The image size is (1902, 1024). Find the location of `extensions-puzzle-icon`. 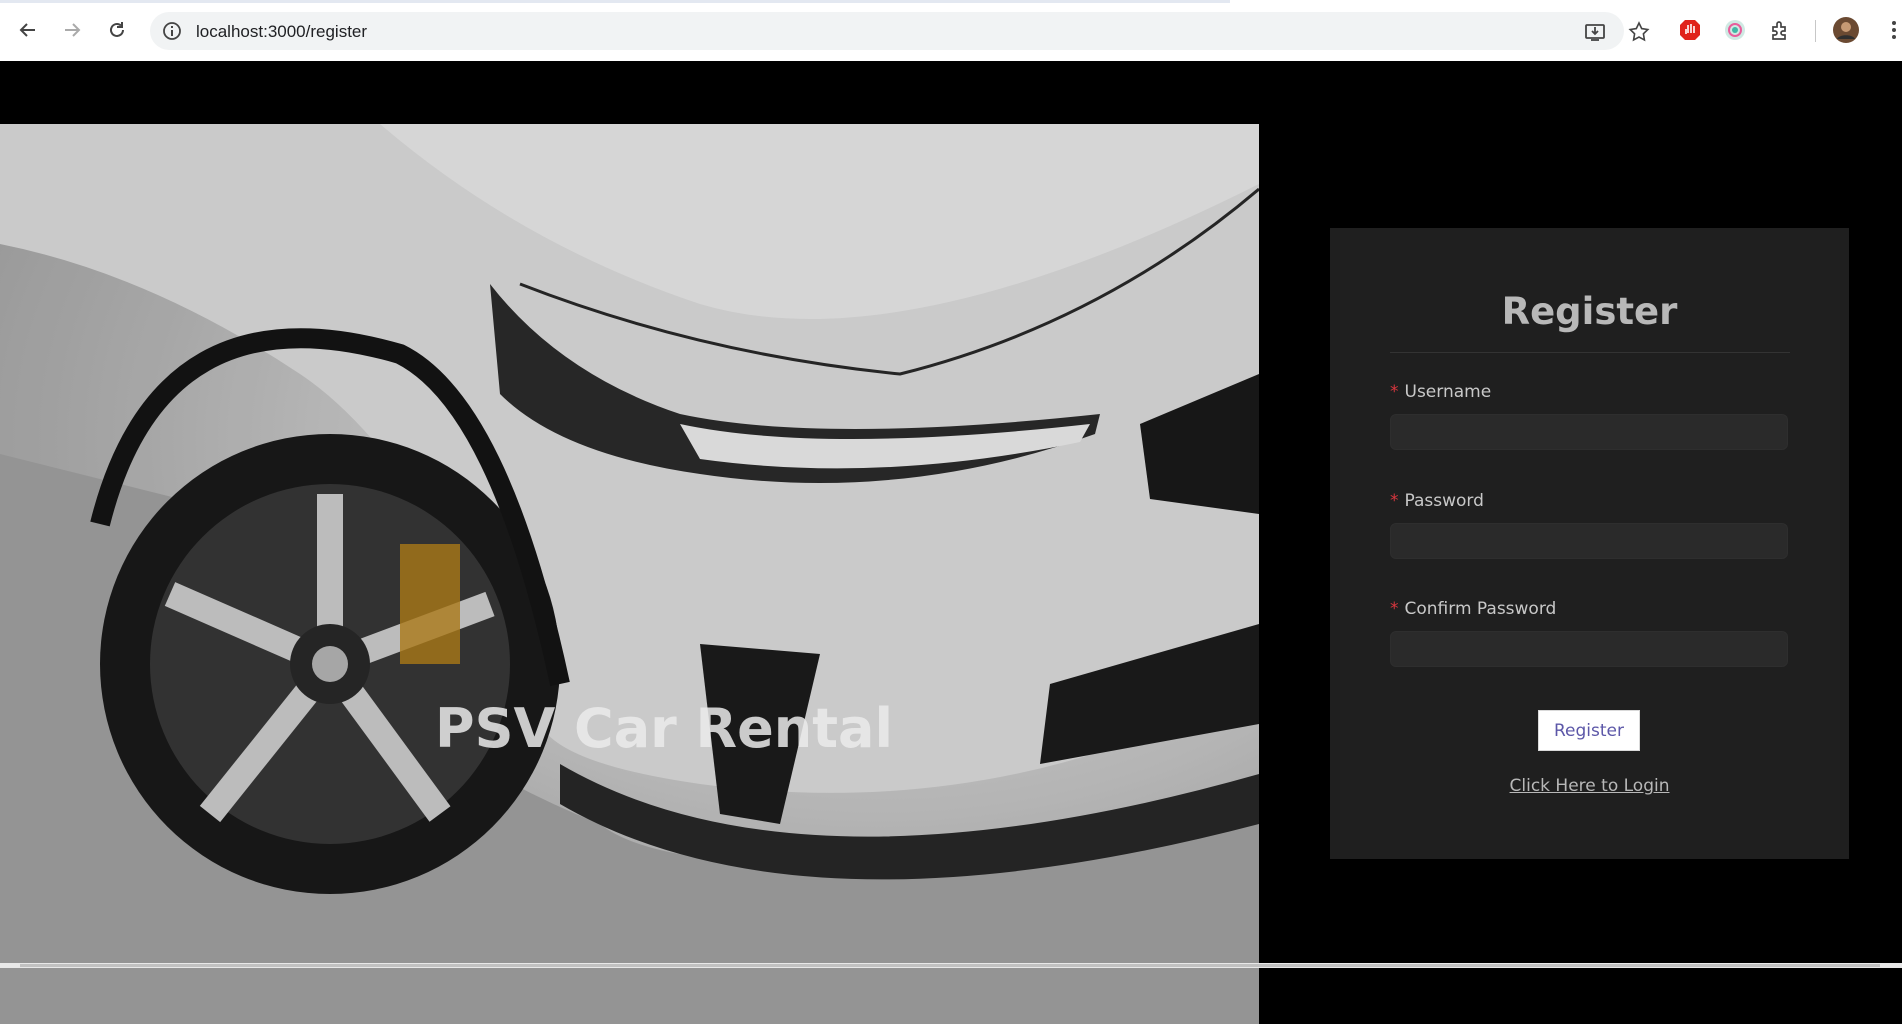

extensions-puzzle-icon is located at coordinates (1780, 30).